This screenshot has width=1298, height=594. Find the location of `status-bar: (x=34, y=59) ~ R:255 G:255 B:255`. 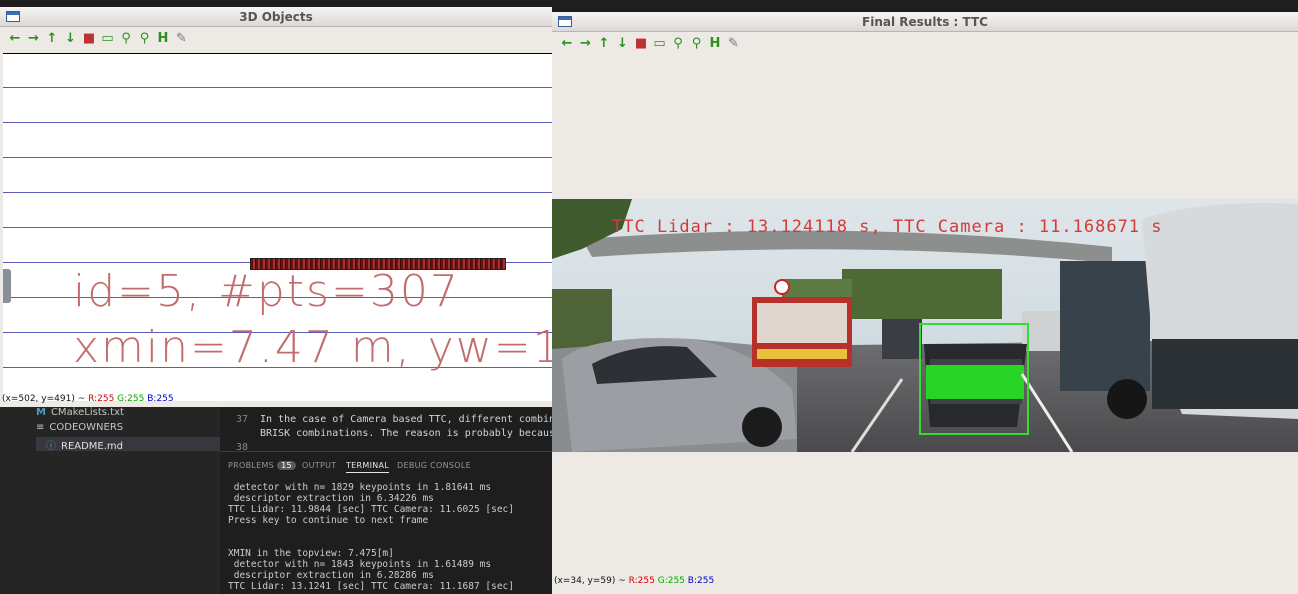

status-bar: (x=34, y=59) ~ R:255 G:255 B:255 is located at coordinates (634, 581).